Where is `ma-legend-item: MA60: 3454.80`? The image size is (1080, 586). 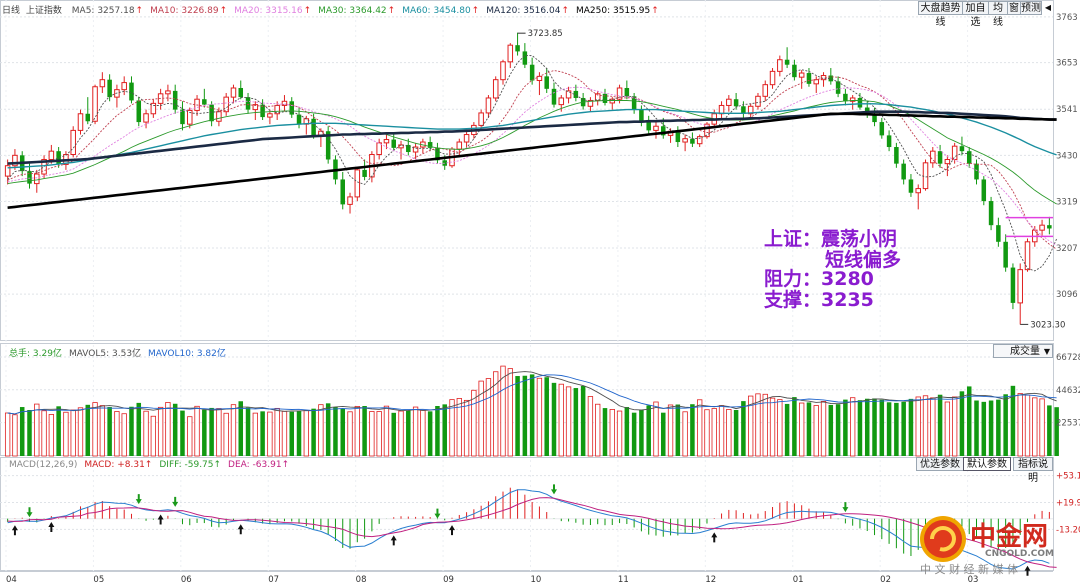
ma-legend-item: MA60: 3454.80 is located at coordinates (436, 11).